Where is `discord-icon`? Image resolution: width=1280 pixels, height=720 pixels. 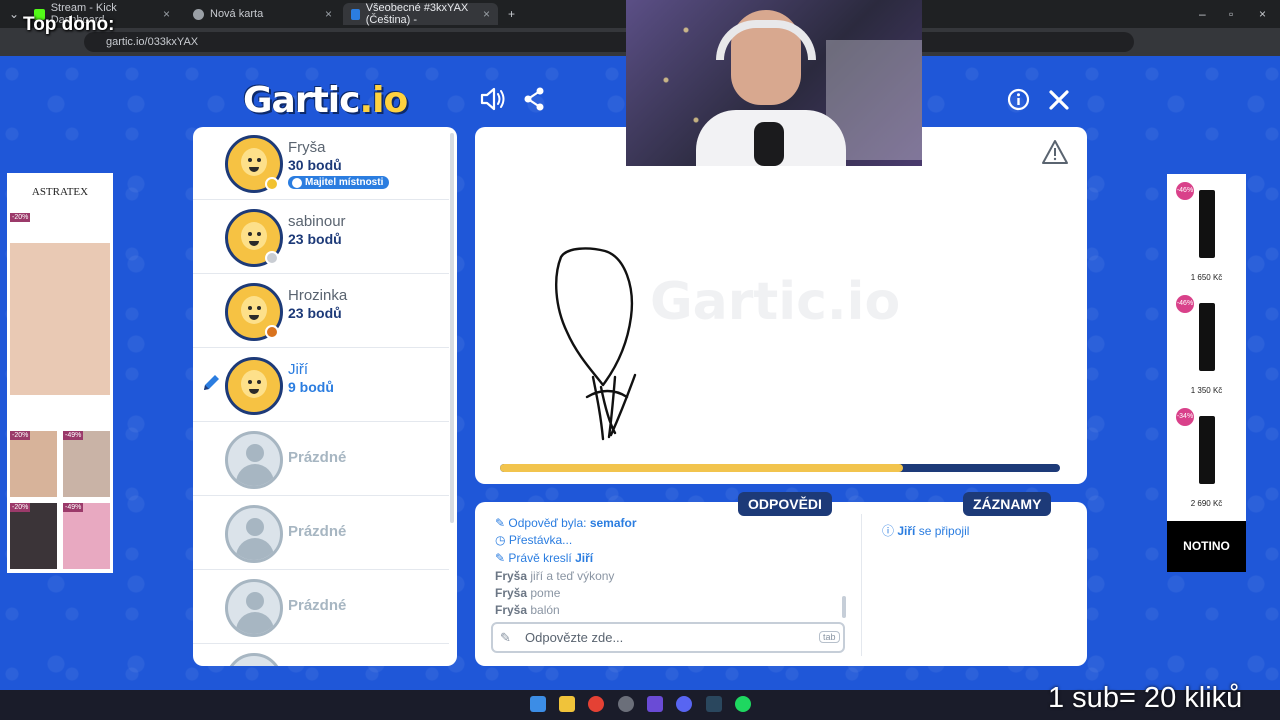
discord-icon is located at coordinates (684, 704).